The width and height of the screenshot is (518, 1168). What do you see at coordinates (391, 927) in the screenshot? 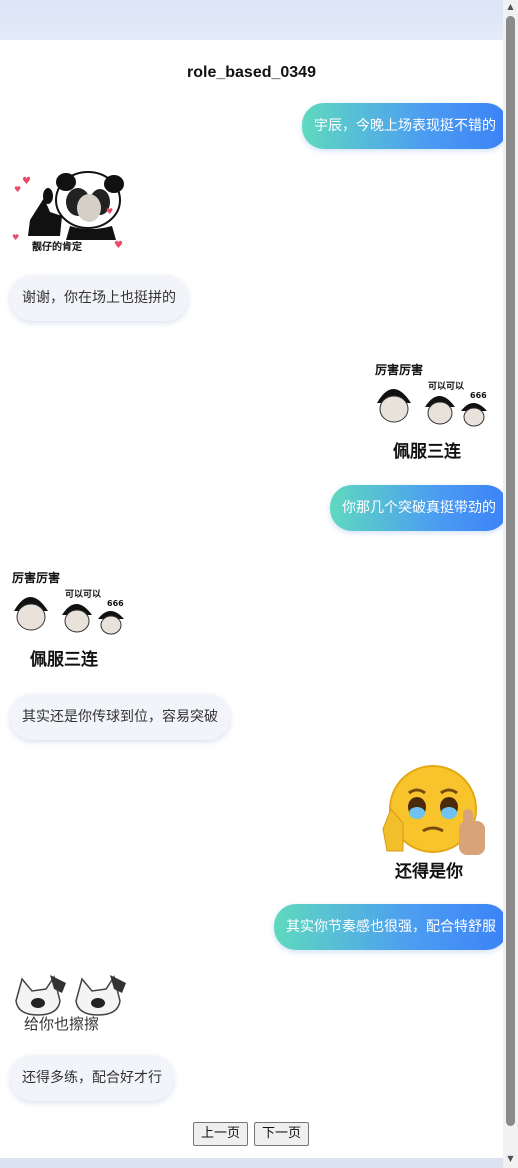
I see `message-bubble-outgoing: 其实你节奏感也很强，配合特舒服` at bounding box center [391, 927].